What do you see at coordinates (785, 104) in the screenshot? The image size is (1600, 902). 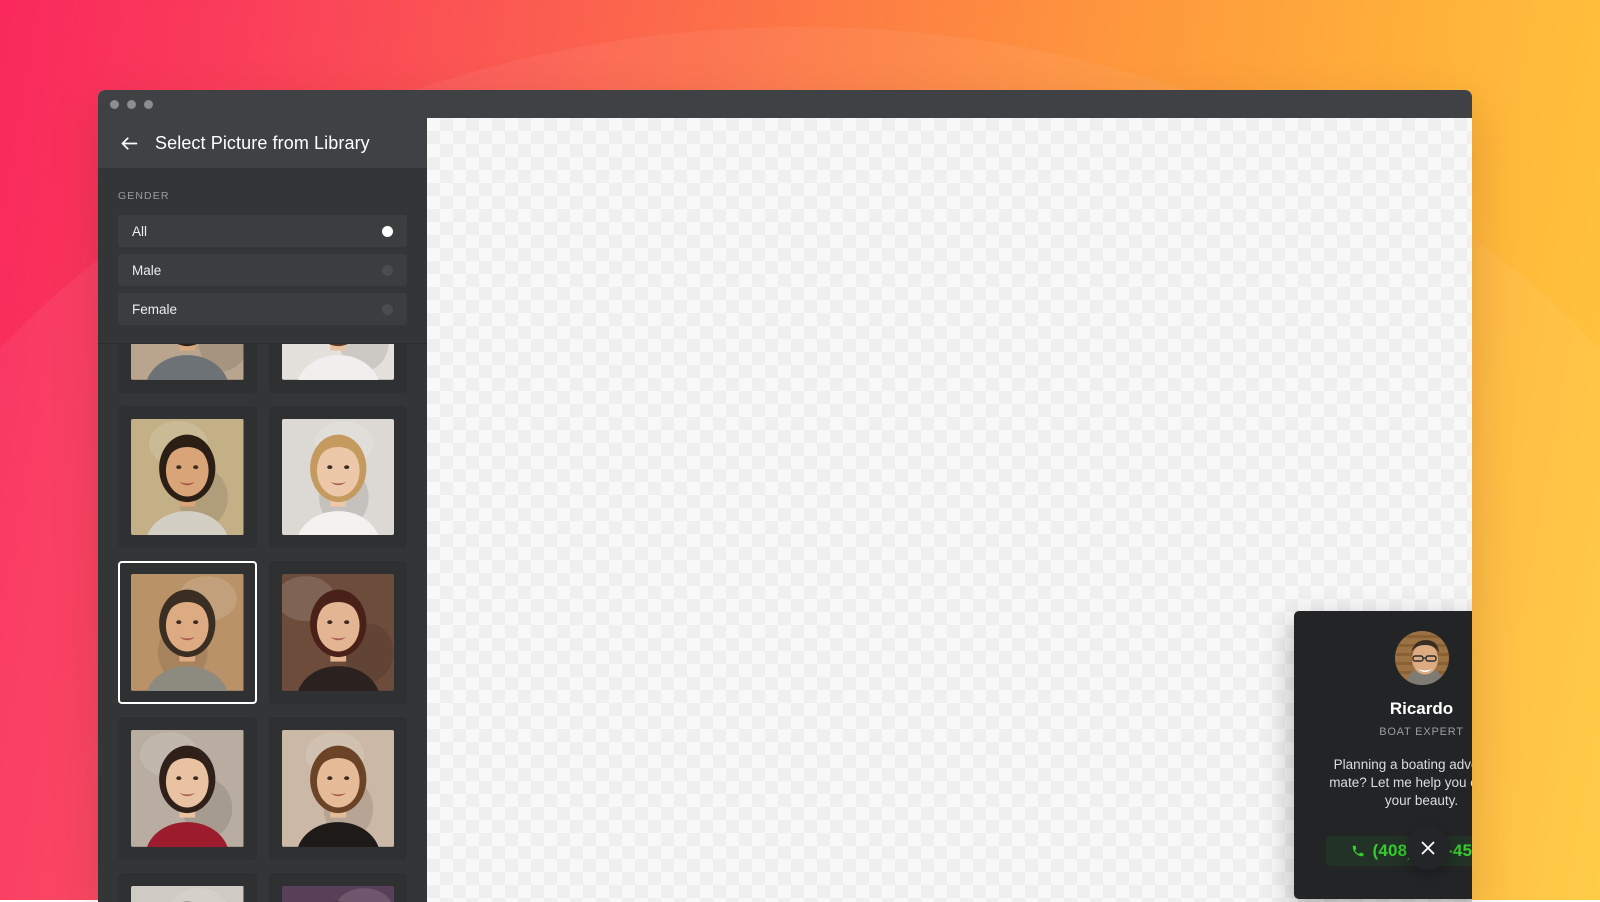 I see `window-titlebar` at bounding box center [785, 104].